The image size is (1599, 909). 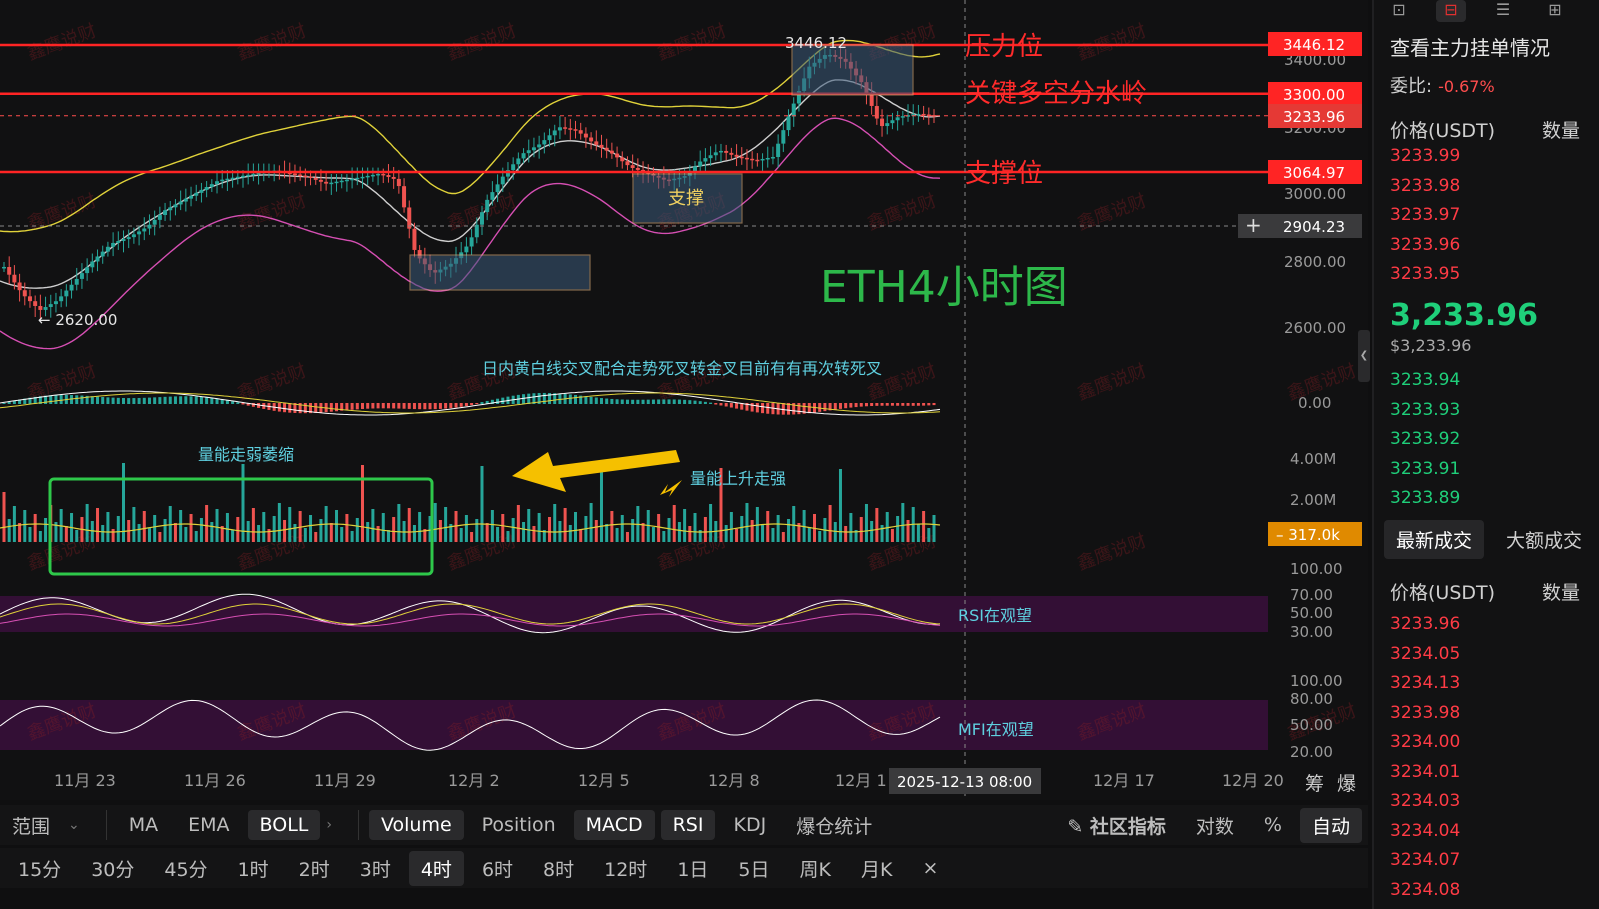 I want to click on ask-row: 3233.97, so click(x=1425, y=215).